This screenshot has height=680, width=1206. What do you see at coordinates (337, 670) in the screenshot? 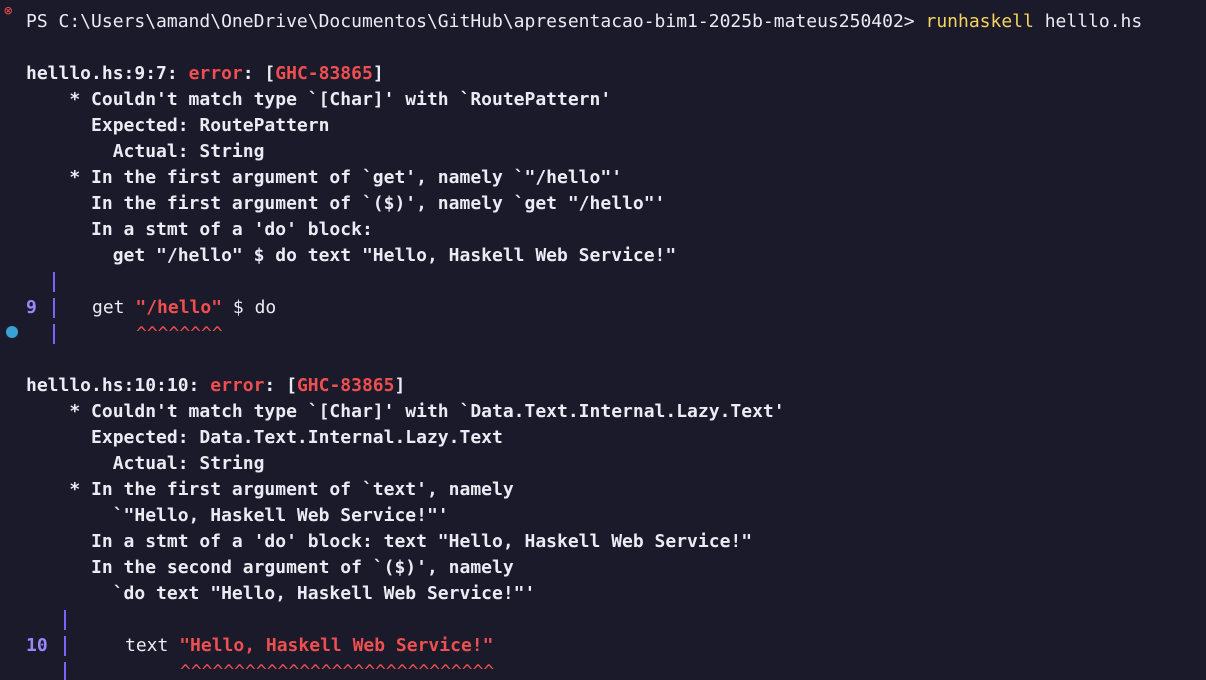
I see `error-caret-marker: ^^^^^^^^^^^^^^^^^^^^^^^^^^^^^` at bounding box center [337, 670].